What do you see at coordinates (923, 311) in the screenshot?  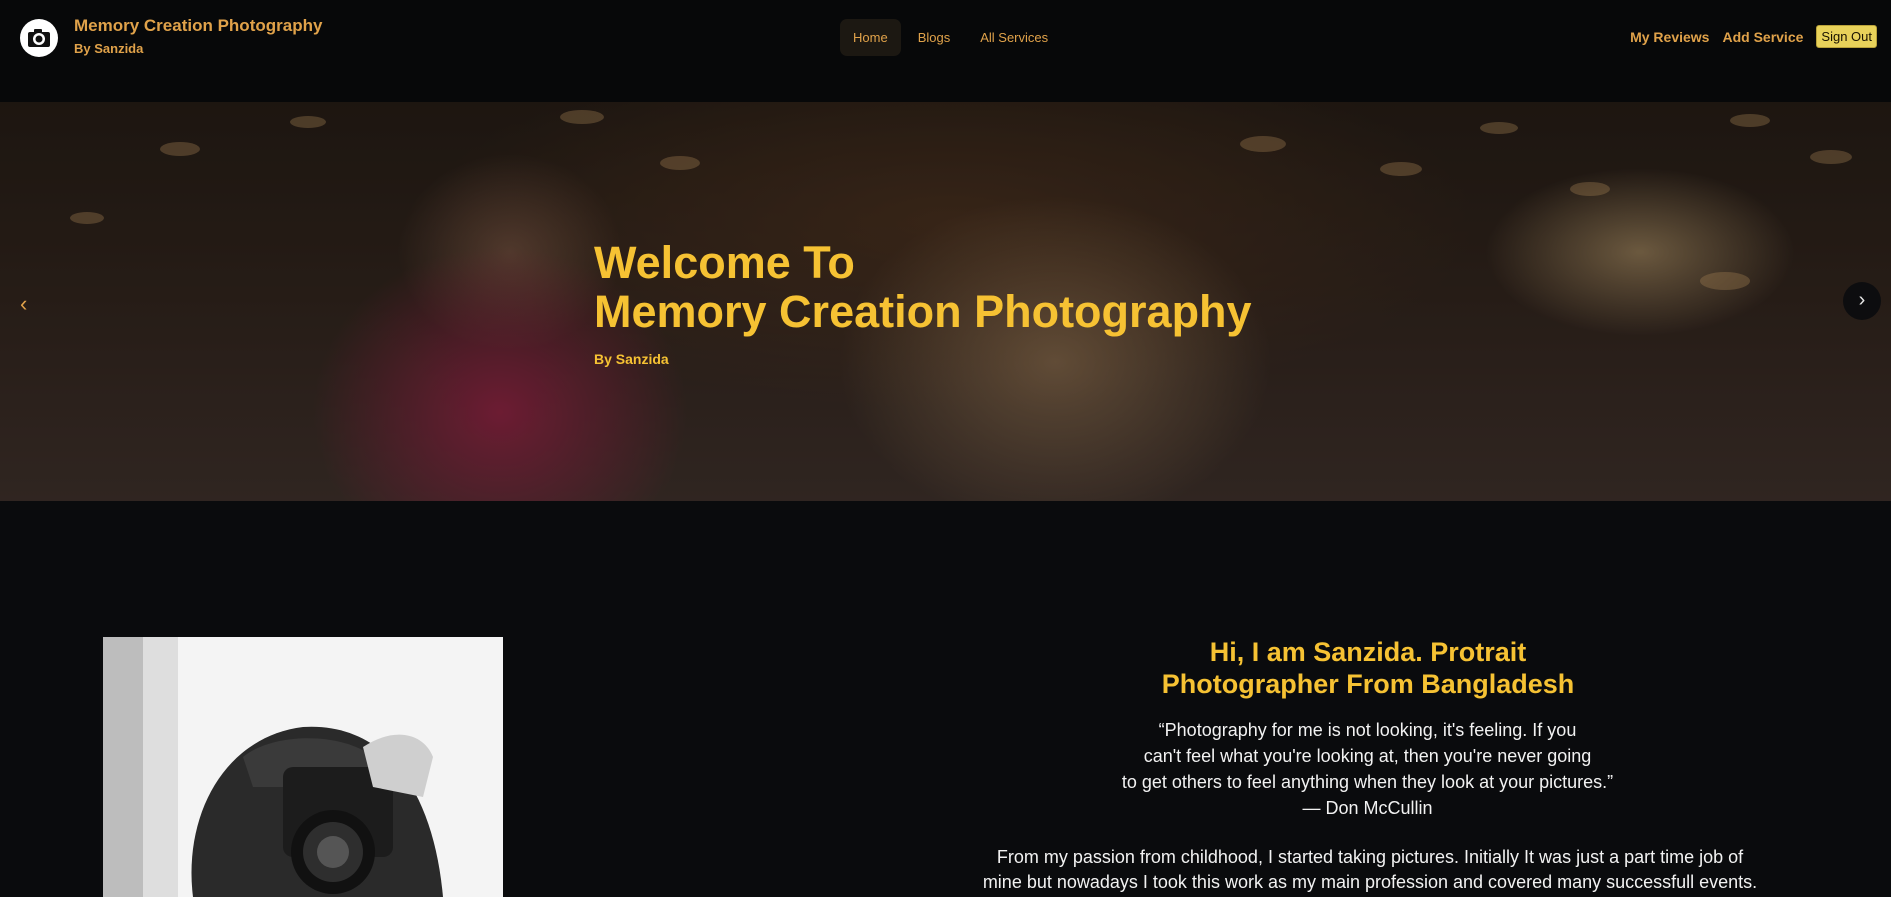 I see `hero-title-line2: Memory Creation Photography` at bounding box center [923, 311].